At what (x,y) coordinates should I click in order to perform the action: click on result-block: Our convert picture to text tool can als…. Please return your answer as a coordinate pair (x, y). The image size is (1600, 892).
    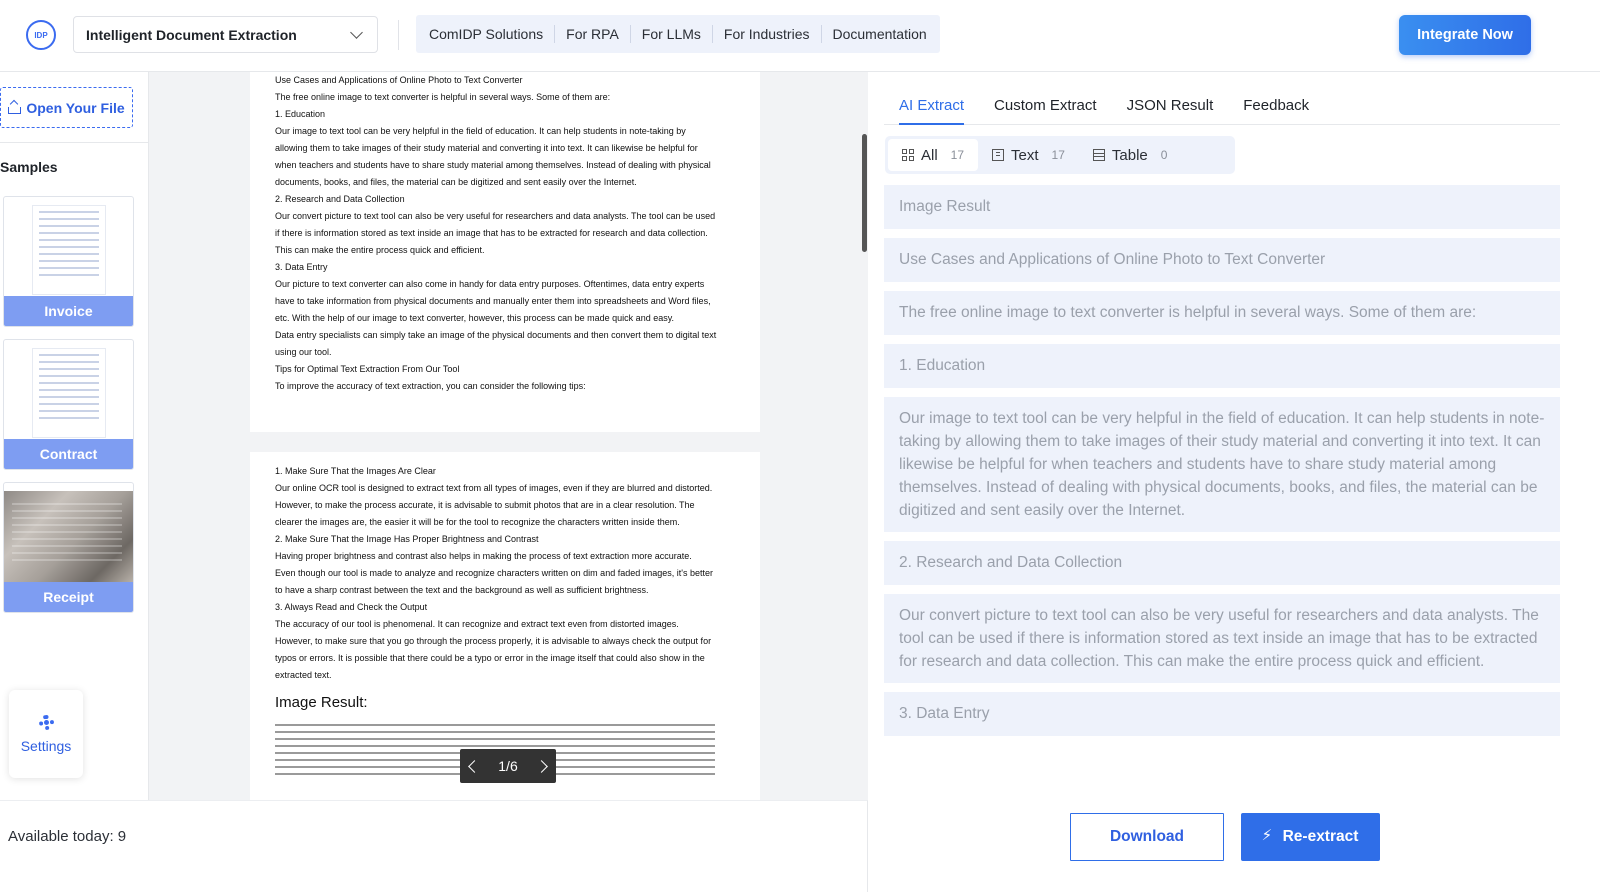
    Looking at the image, I should click on (1222, 638).